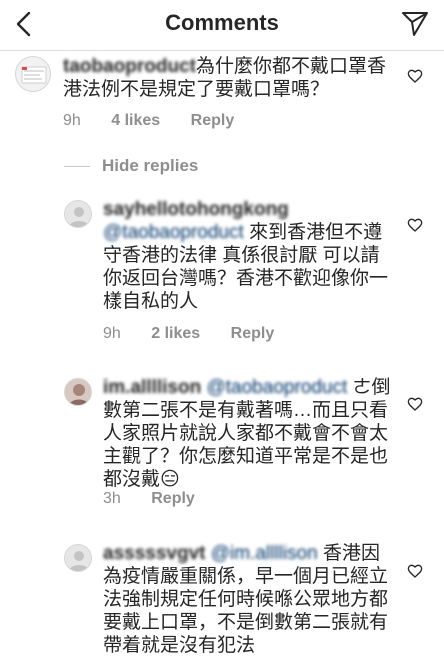 The image size is (444, 657). Describe the element at coordinates (129, 66) in the screenshot. I see `comment-username: taobaoproduct` at that location.